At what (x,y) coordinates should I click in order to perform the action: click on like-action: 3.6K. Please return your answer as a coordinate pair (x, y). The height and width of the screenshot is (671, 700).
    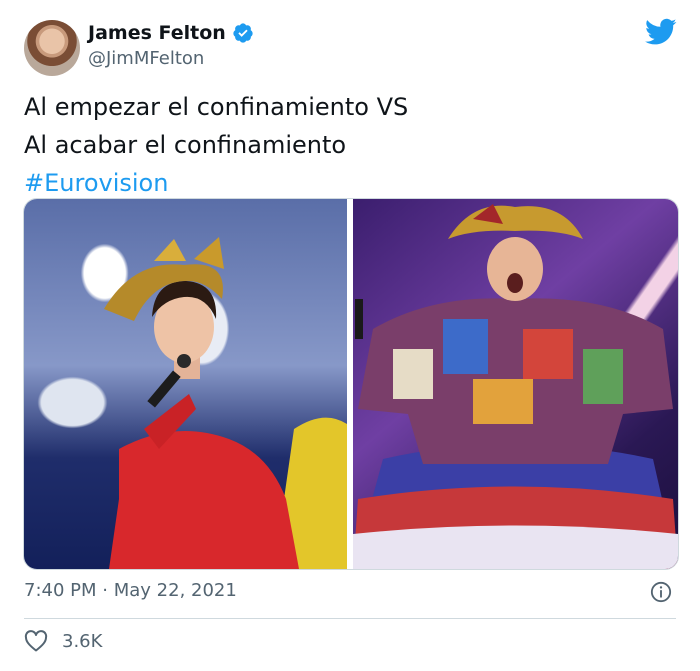
    Looking at the image, I should click on (63, 641).